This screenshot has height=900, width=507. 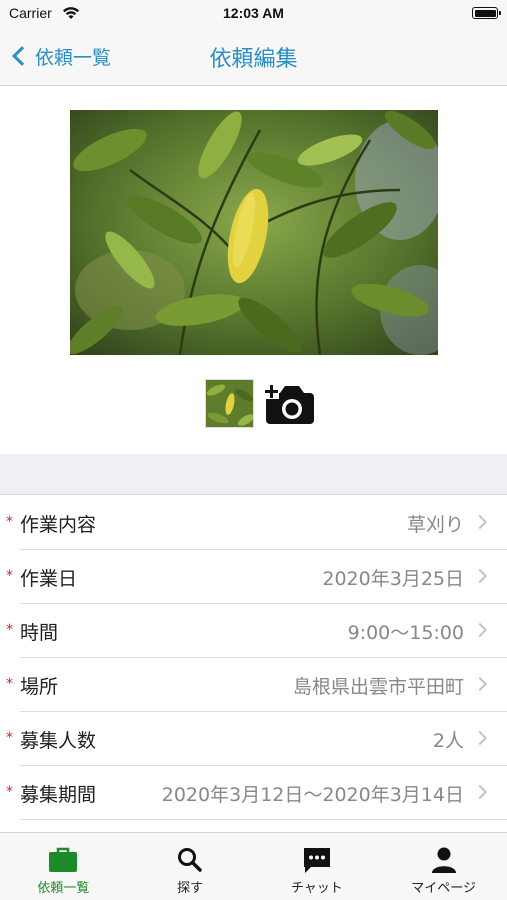 I want to click on row-label: 作業内容, so click(x=58, y=525).